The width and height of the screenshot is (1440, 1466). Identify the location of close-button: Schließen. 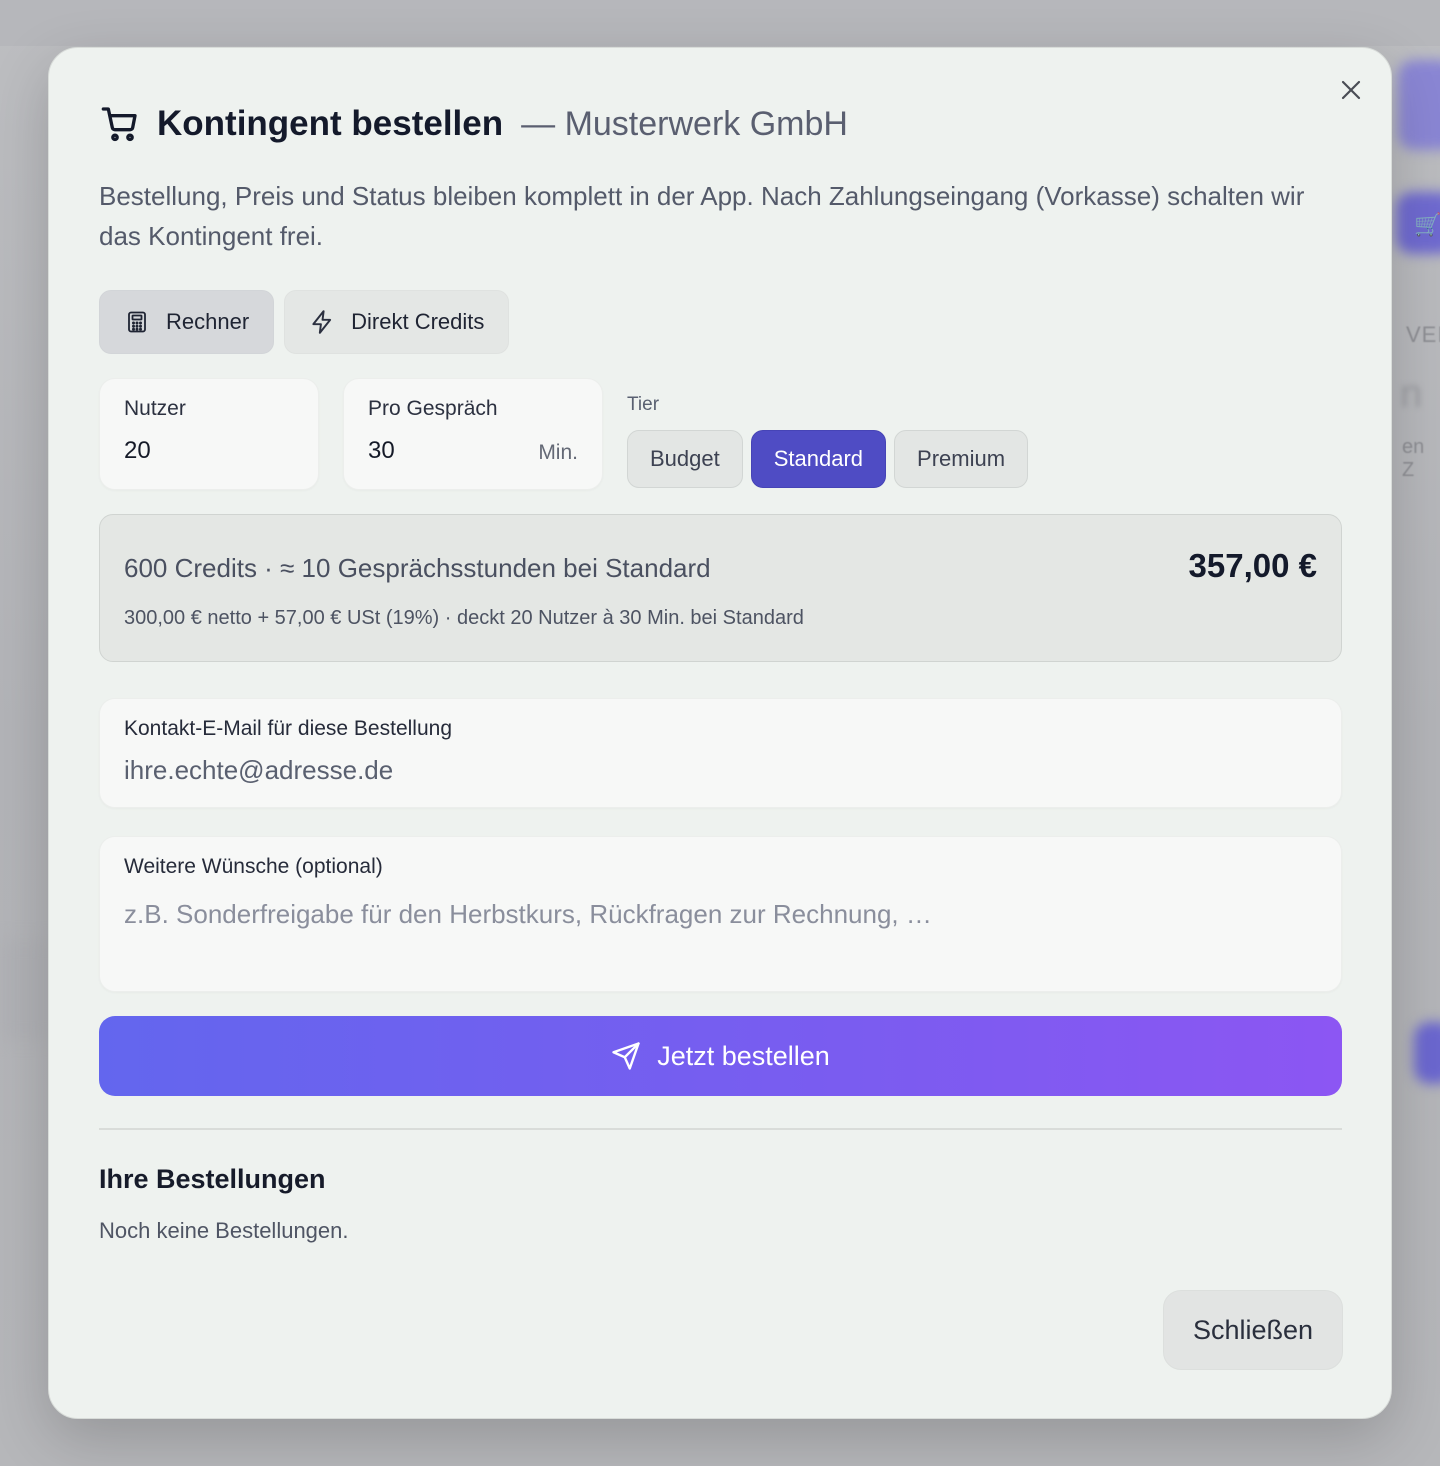
(1253, 1330).